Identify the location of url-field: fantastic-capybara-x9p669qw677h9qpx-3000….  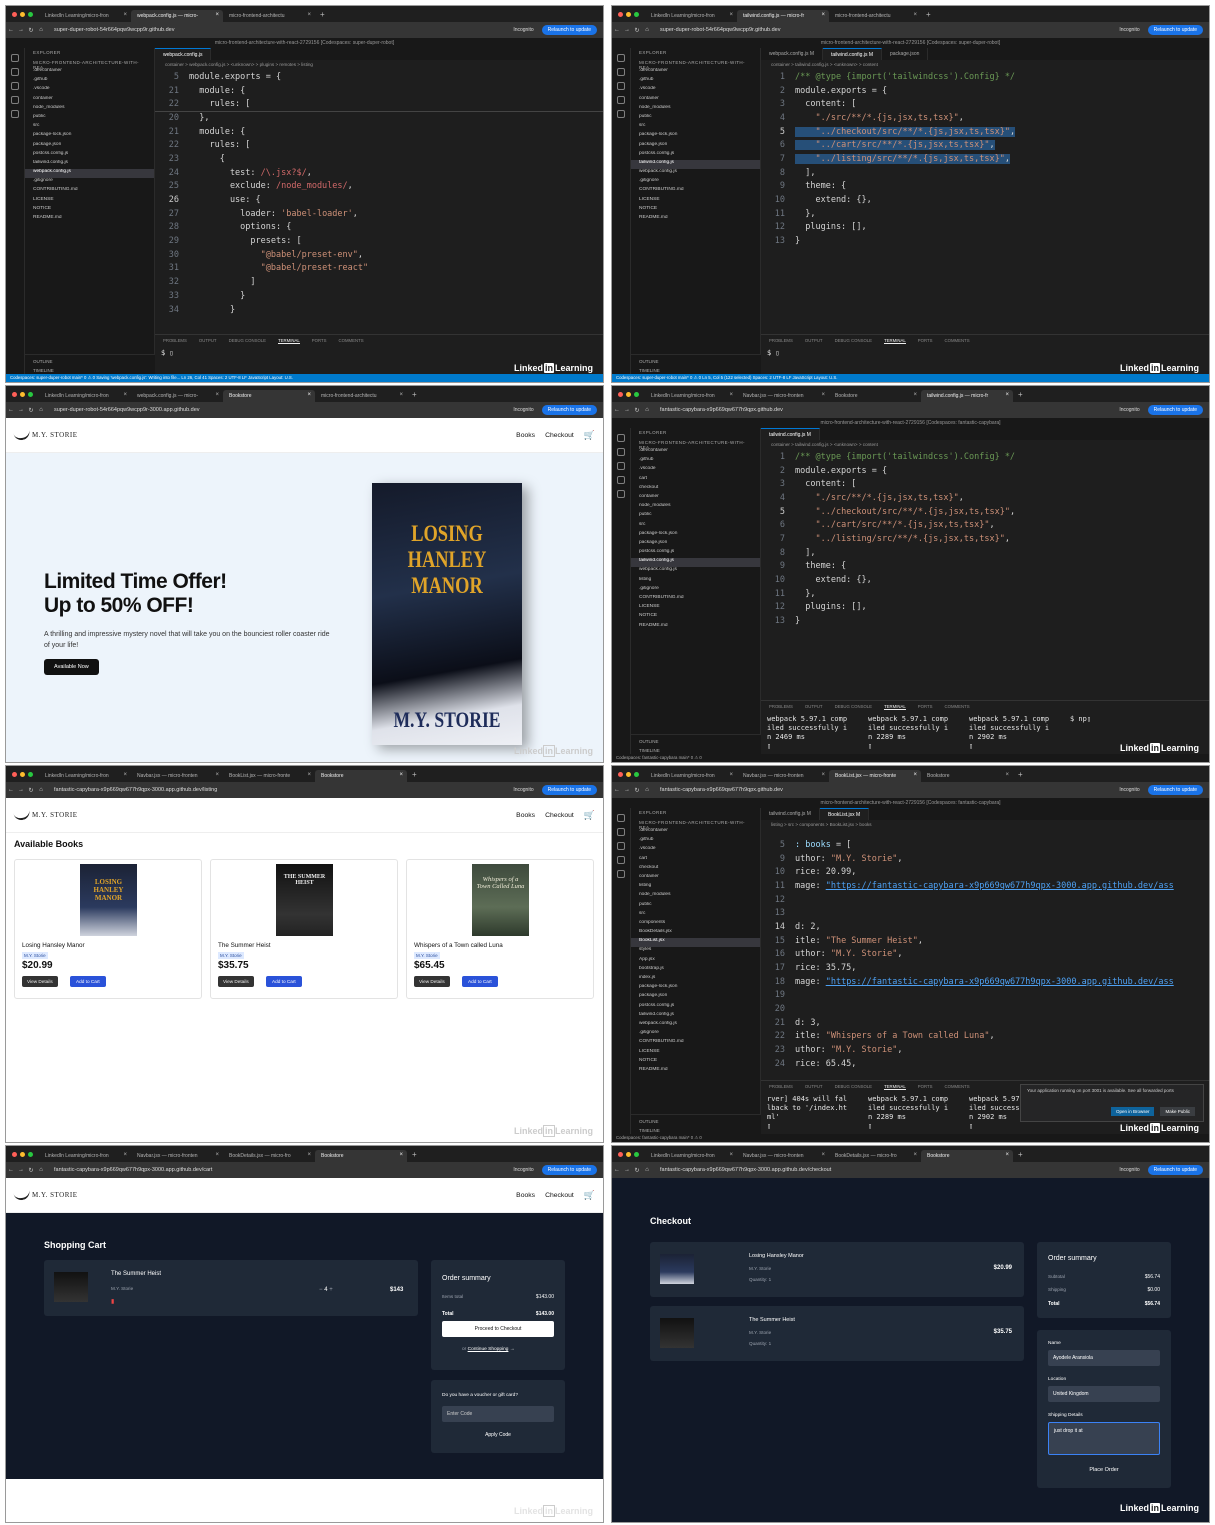
(889, 1170).